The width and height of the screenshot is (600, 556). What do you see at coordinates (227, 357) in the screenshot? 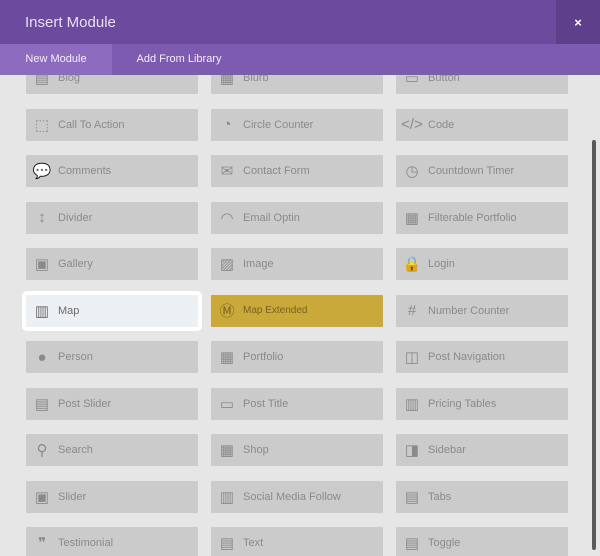
I see `grid-icon: ▦` at bounding box center [227, 357].